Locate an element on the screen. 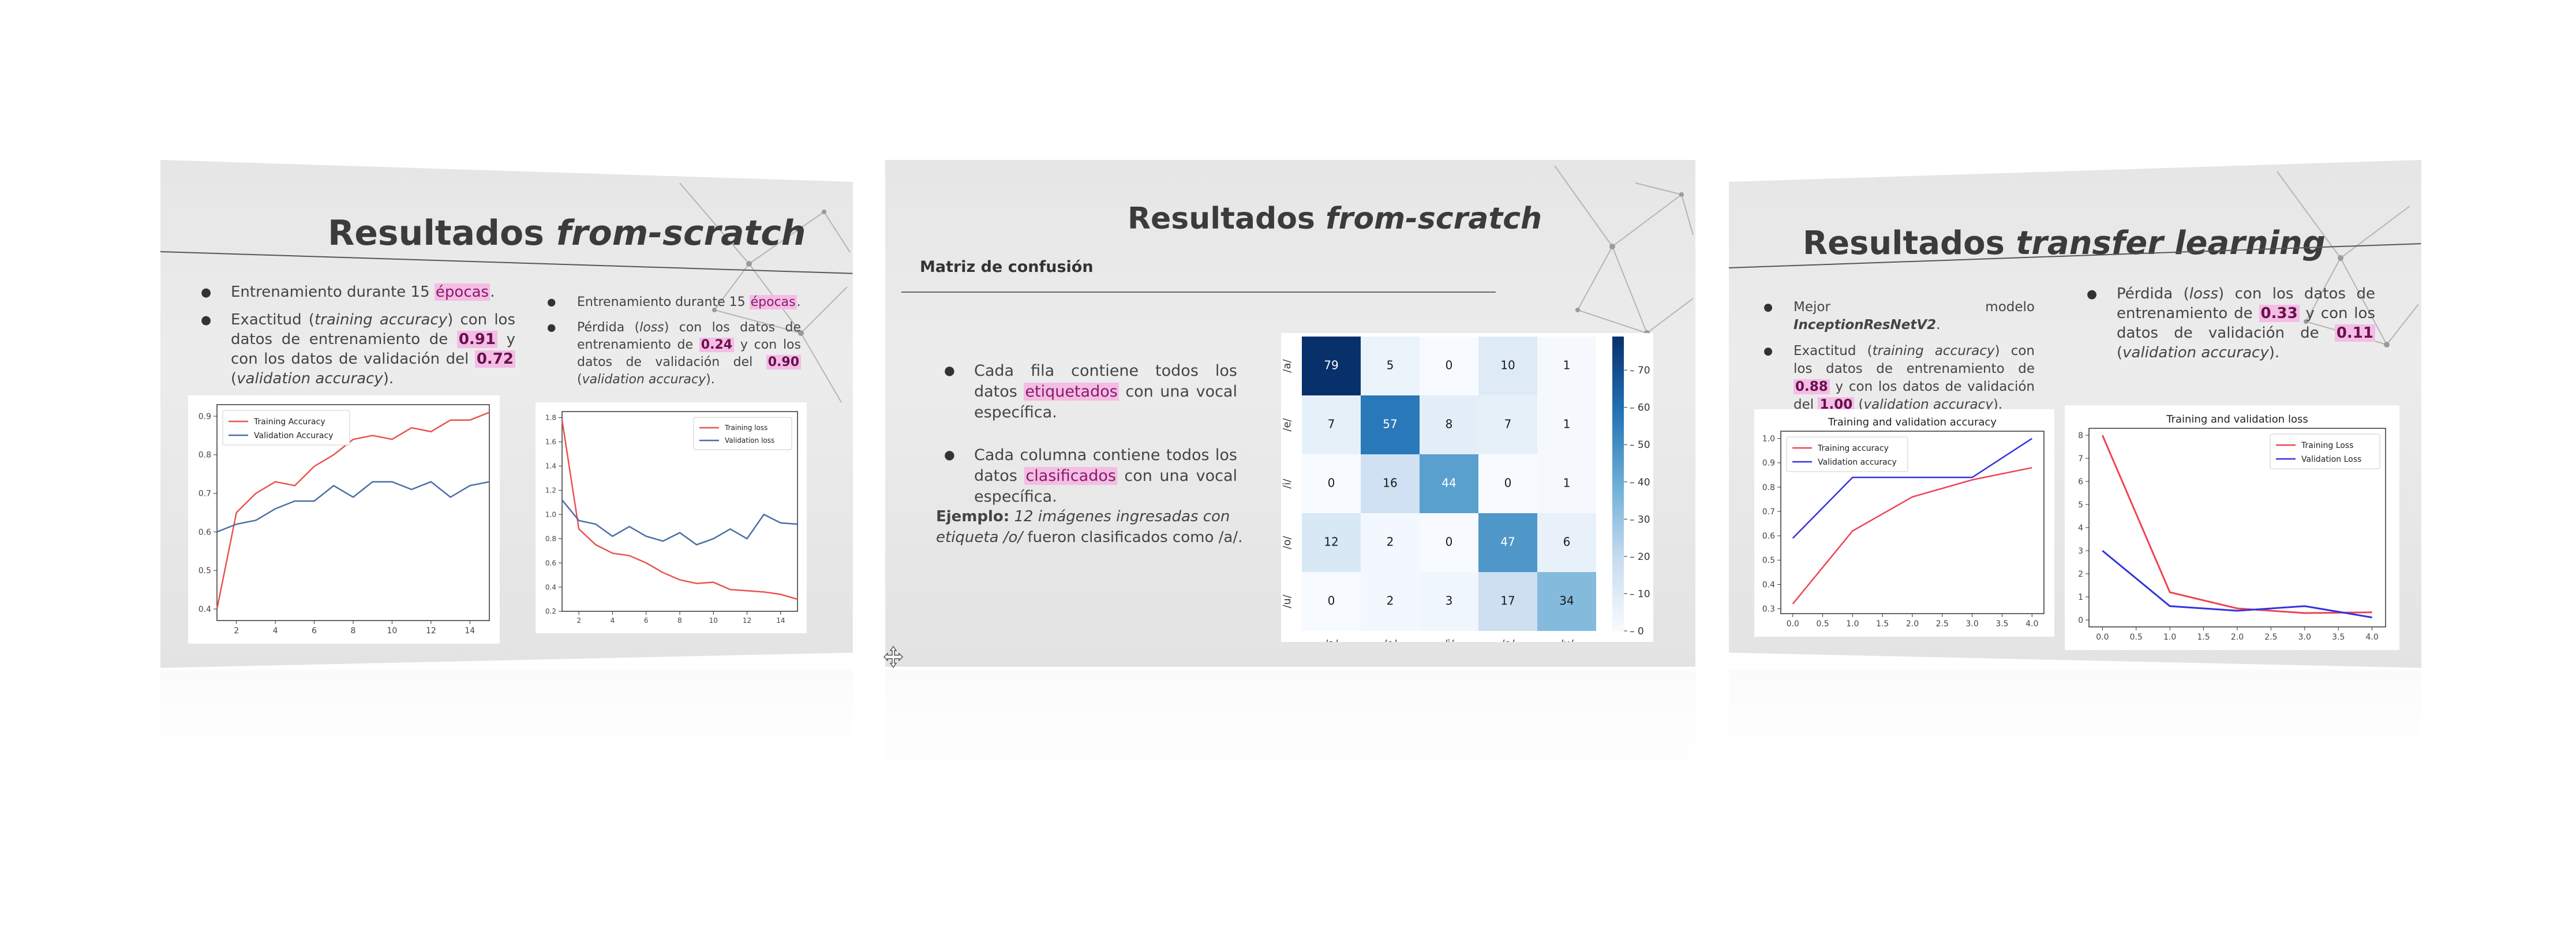 Image resolution: width=2576 pixels, height=934 pixels. x-tick-label: 14 is located at coordinates (470, 631).